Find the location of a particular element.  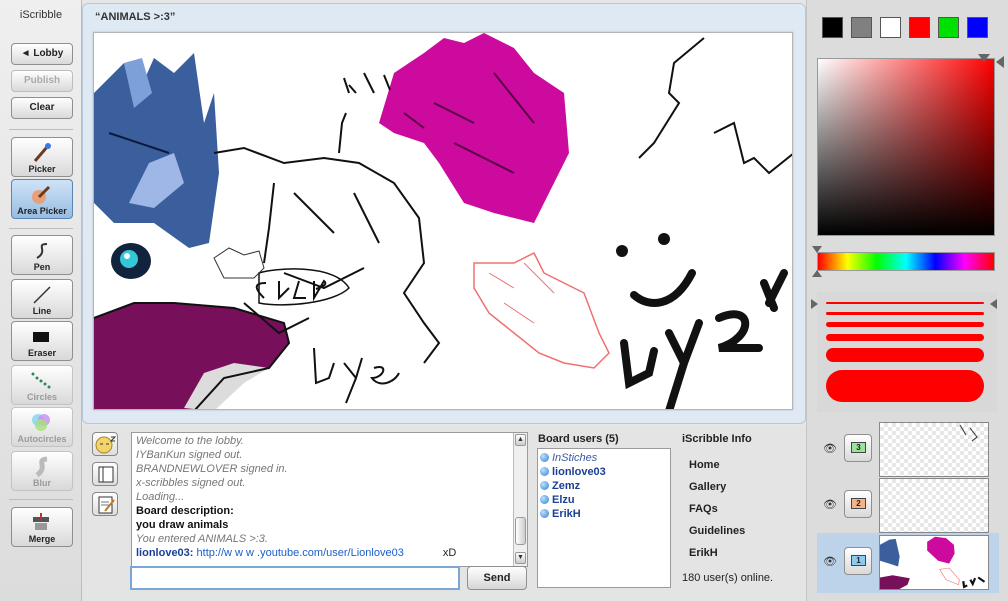

blur-icon is located at coordinates (41, 467).